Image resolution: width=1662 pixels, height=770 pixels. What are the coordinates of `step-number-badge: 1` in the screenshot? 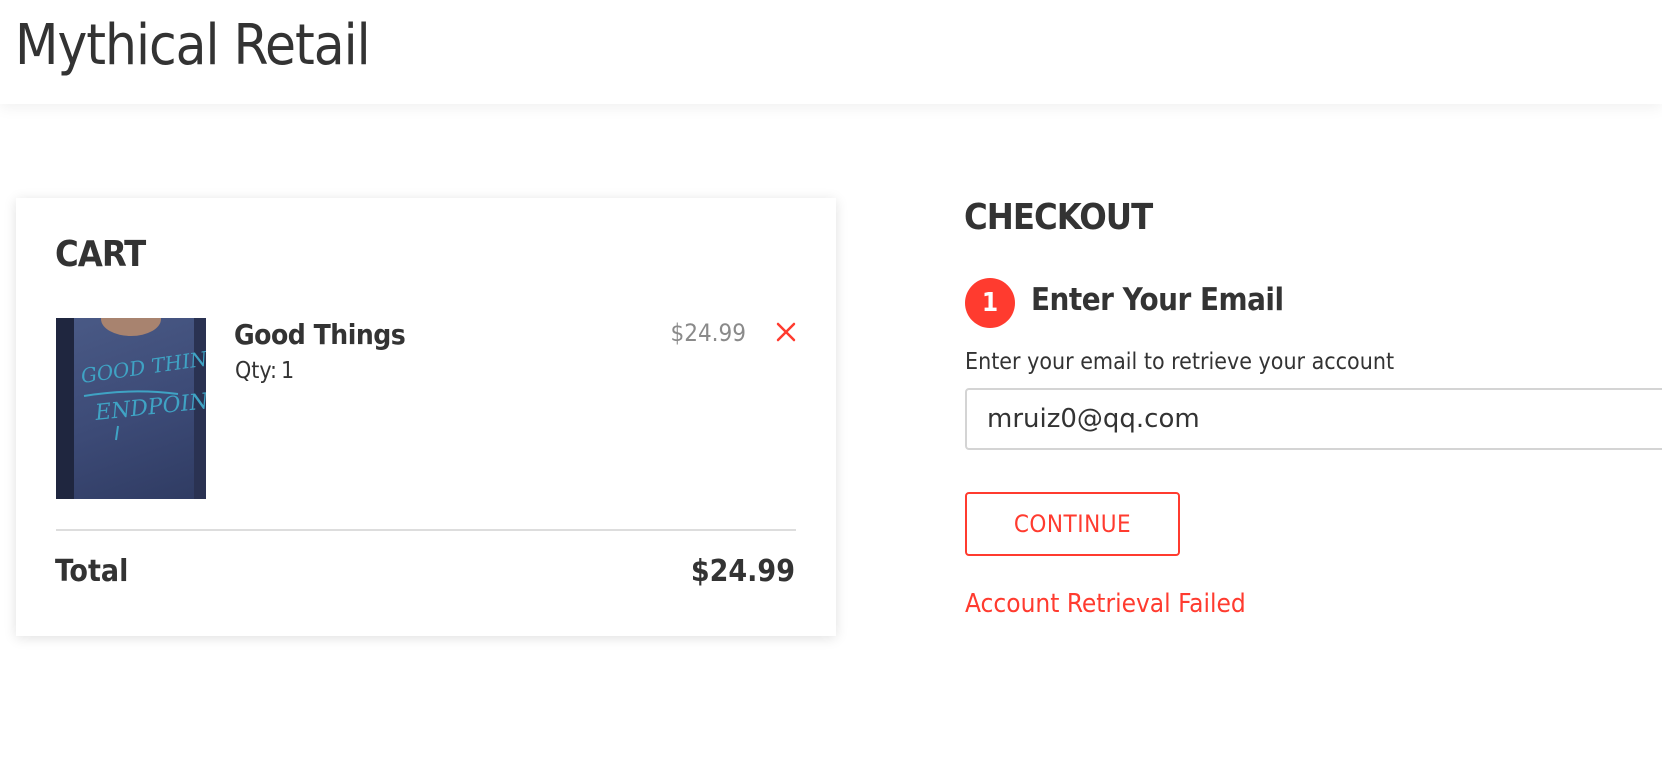 It's located at (990, 303).